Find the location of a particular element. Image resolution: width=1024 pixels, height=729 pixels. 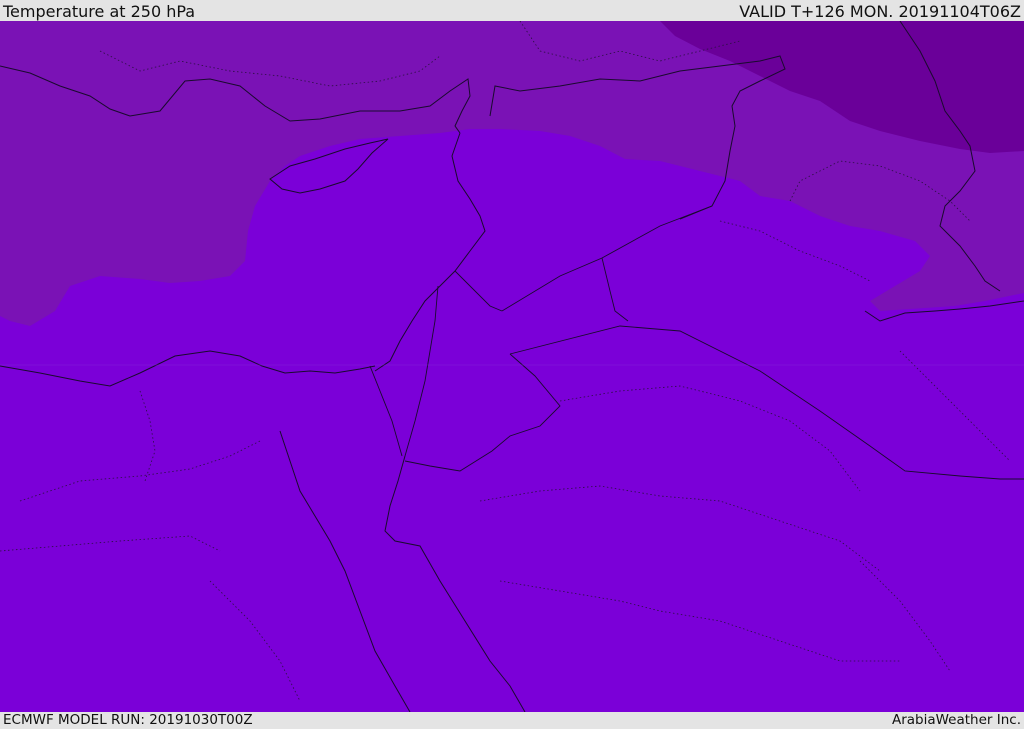

credit: ArabiaWeather Inc. is located at coordinates (956, 720).